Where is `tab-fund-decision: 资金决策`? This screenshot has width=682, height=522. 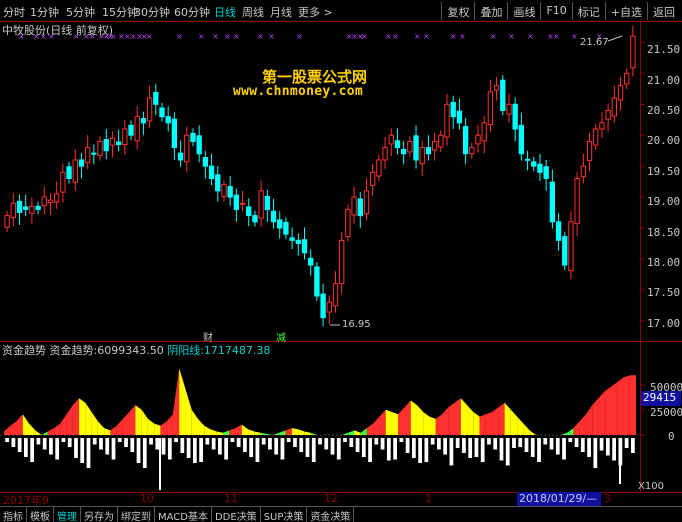 tab-fund-decision: 资金决策 is located at coordinates (331, 514).